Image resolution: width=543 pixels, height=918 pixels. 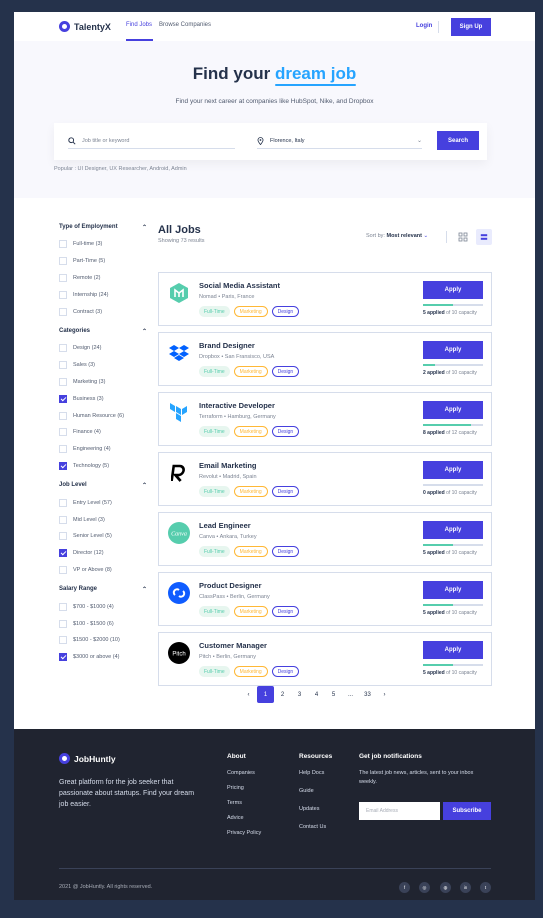 What do you see at coordinates (103, 244) in the screenshot?
I see `filter-option: Full-time (3)` at bounding box center [103, 244].